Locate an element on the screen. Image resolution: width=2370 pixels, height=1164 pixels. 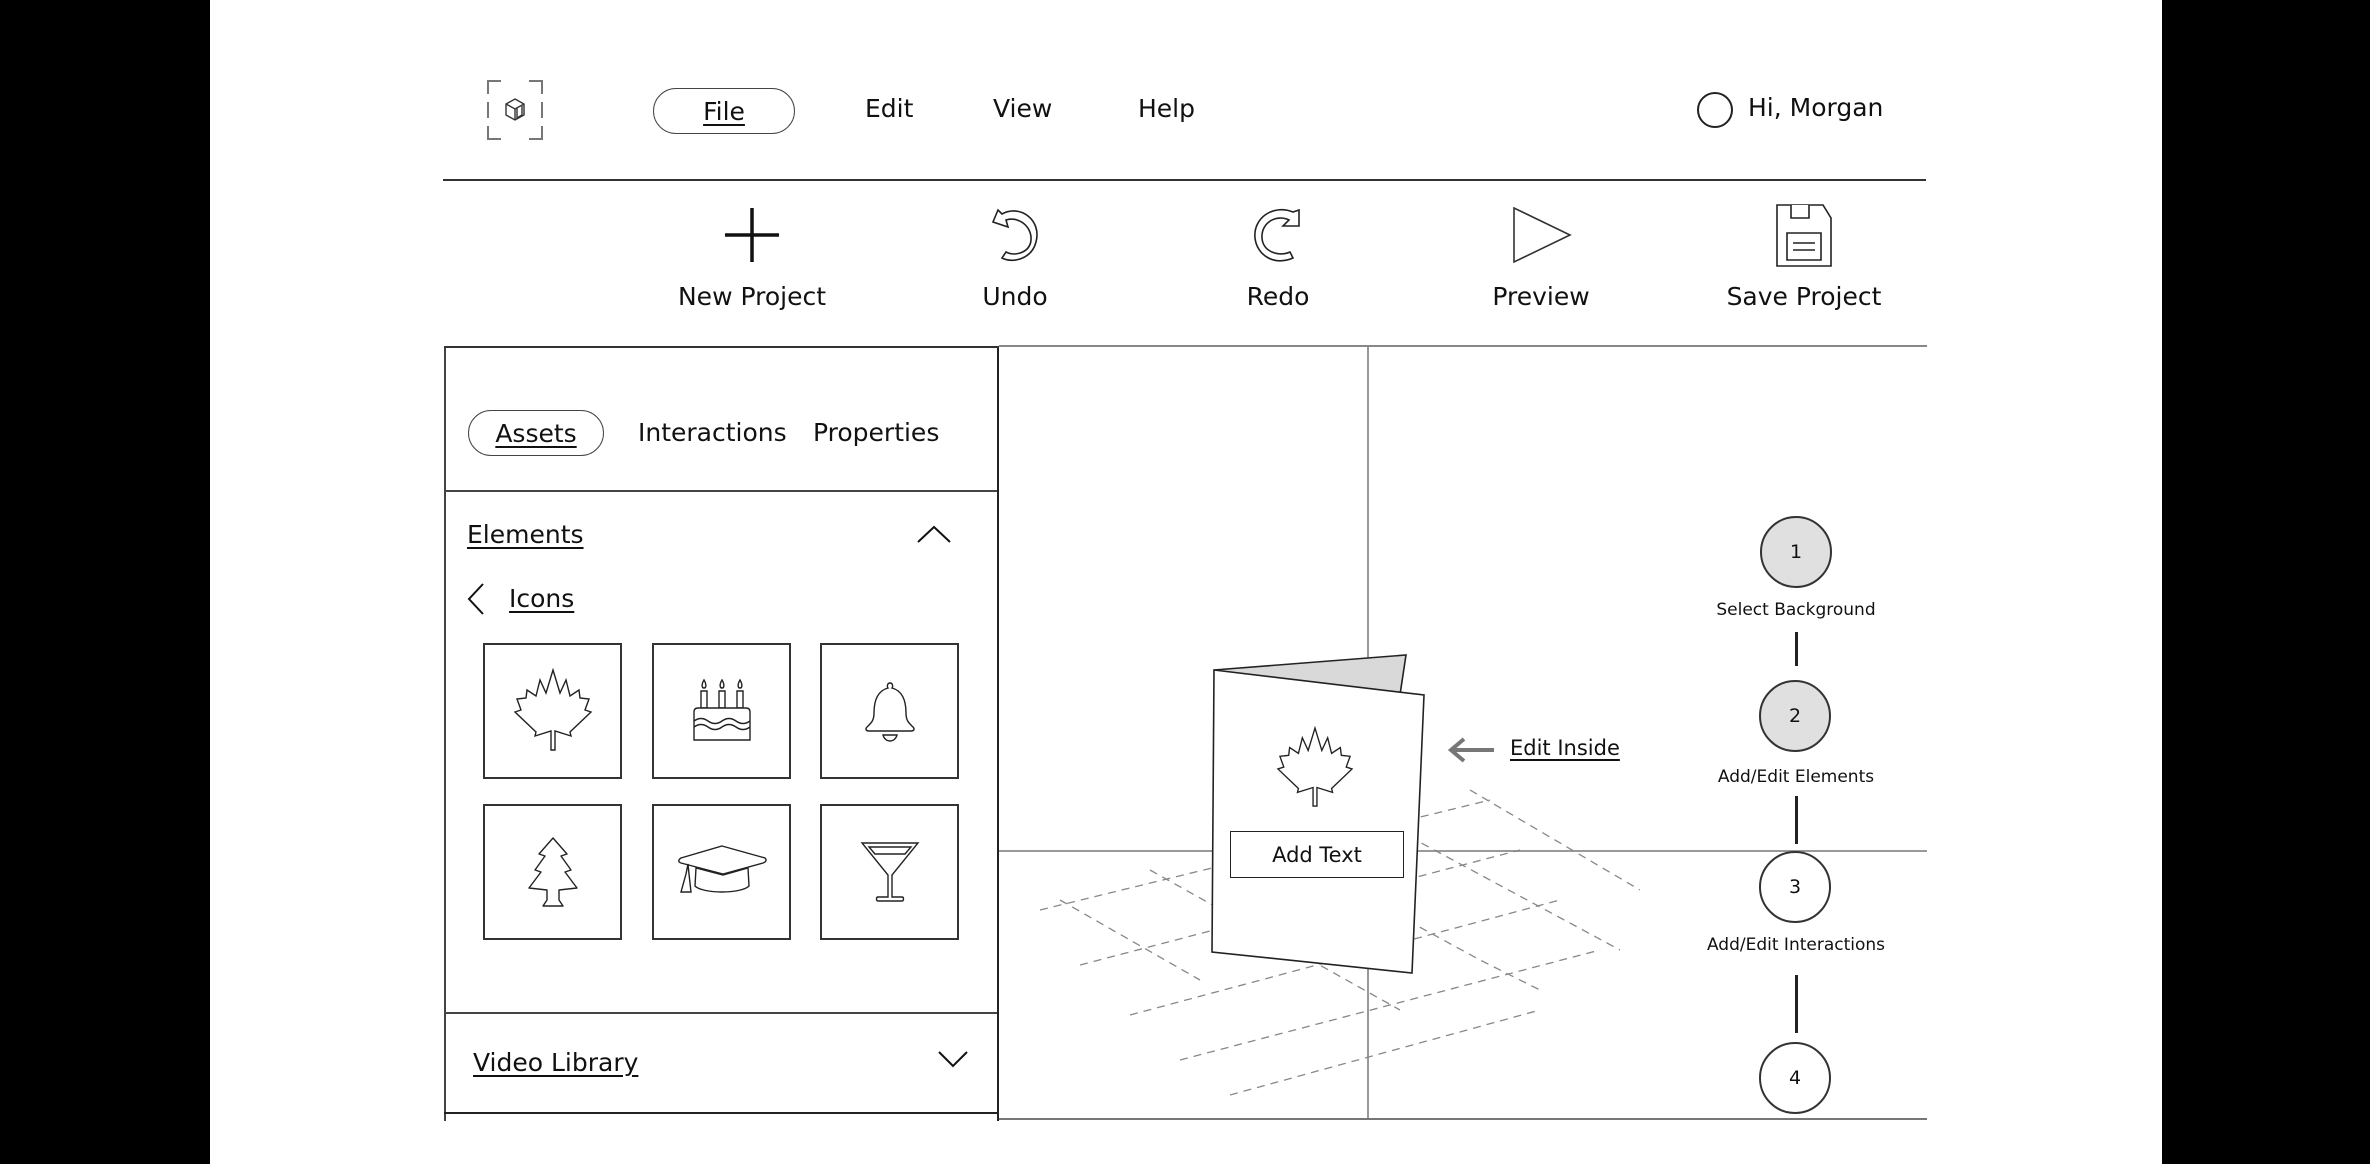
plus-icon is located at coordinates (752, 235).